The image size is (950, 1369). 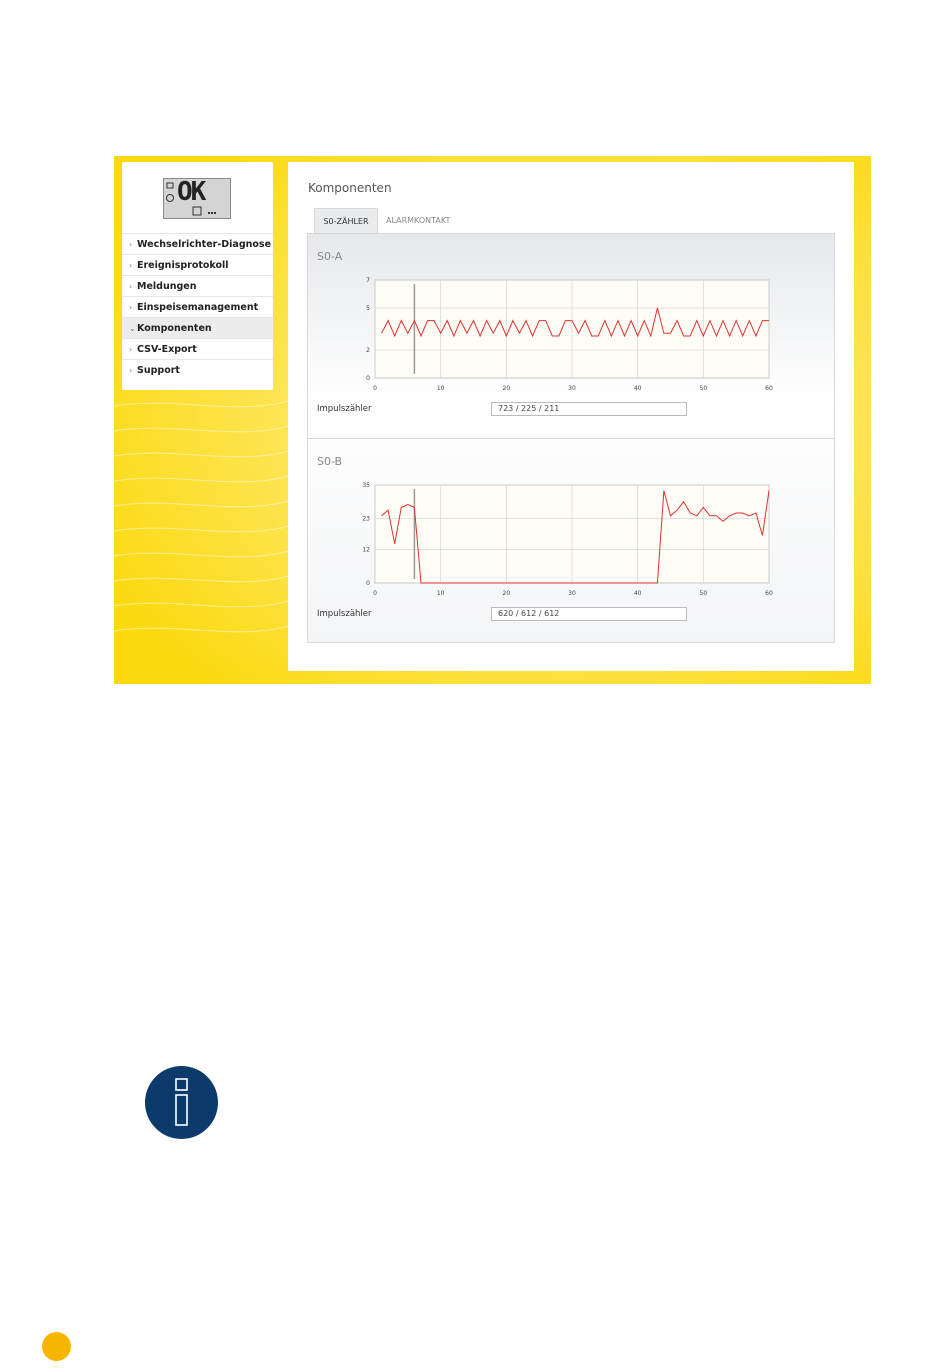 I want to click on tab-alarmkontakt: ALARMKONTAKT, so click(x=418, y=220).